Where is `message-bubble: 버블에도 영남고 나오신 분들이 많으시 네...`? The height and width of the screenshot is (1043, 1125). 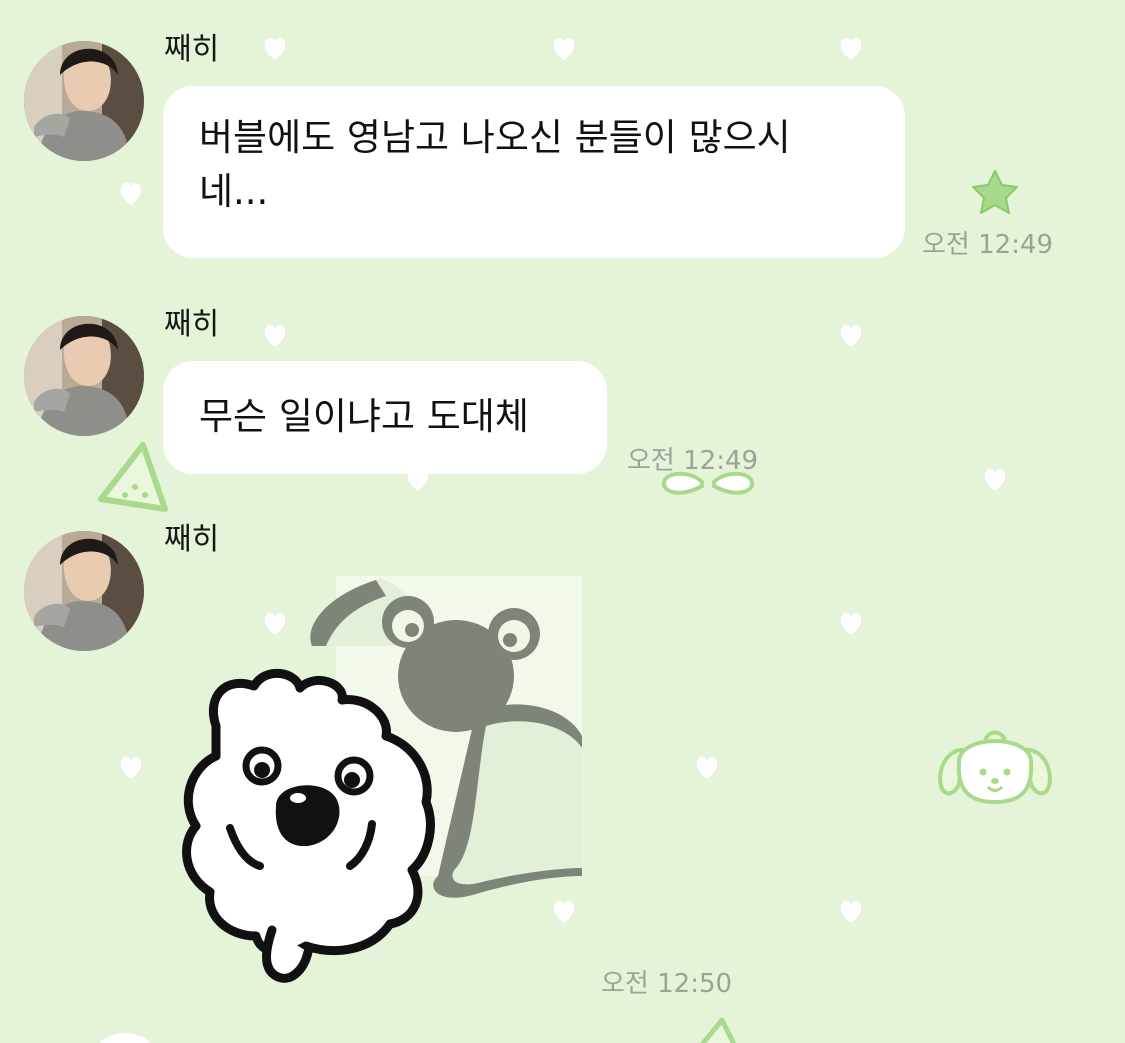 message-bubble: 버블에도 영남고 나오신 분들이 많으시 네... is located at coordinates (534, 172).